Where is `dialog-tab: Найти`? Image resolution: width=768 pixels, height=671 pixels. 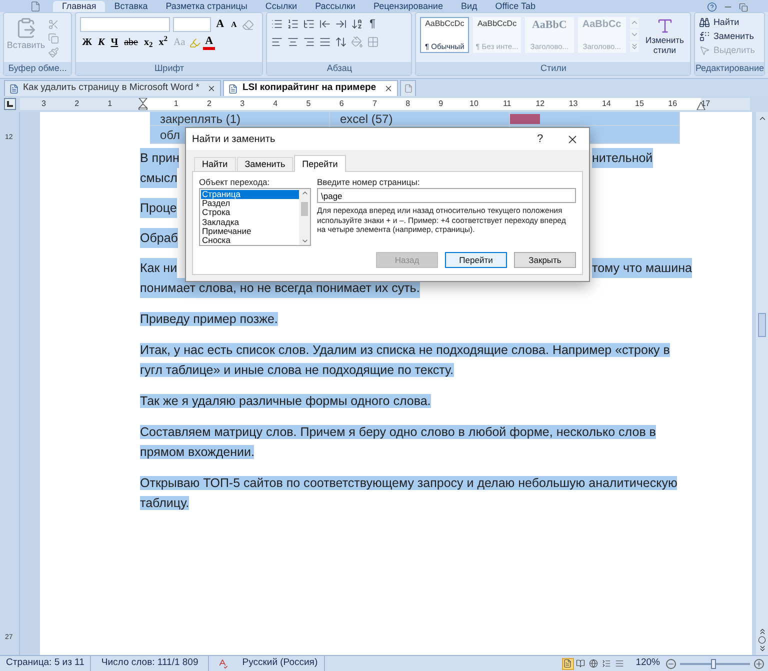
dialog-tab: Найти is located at coordinates (215, 164).